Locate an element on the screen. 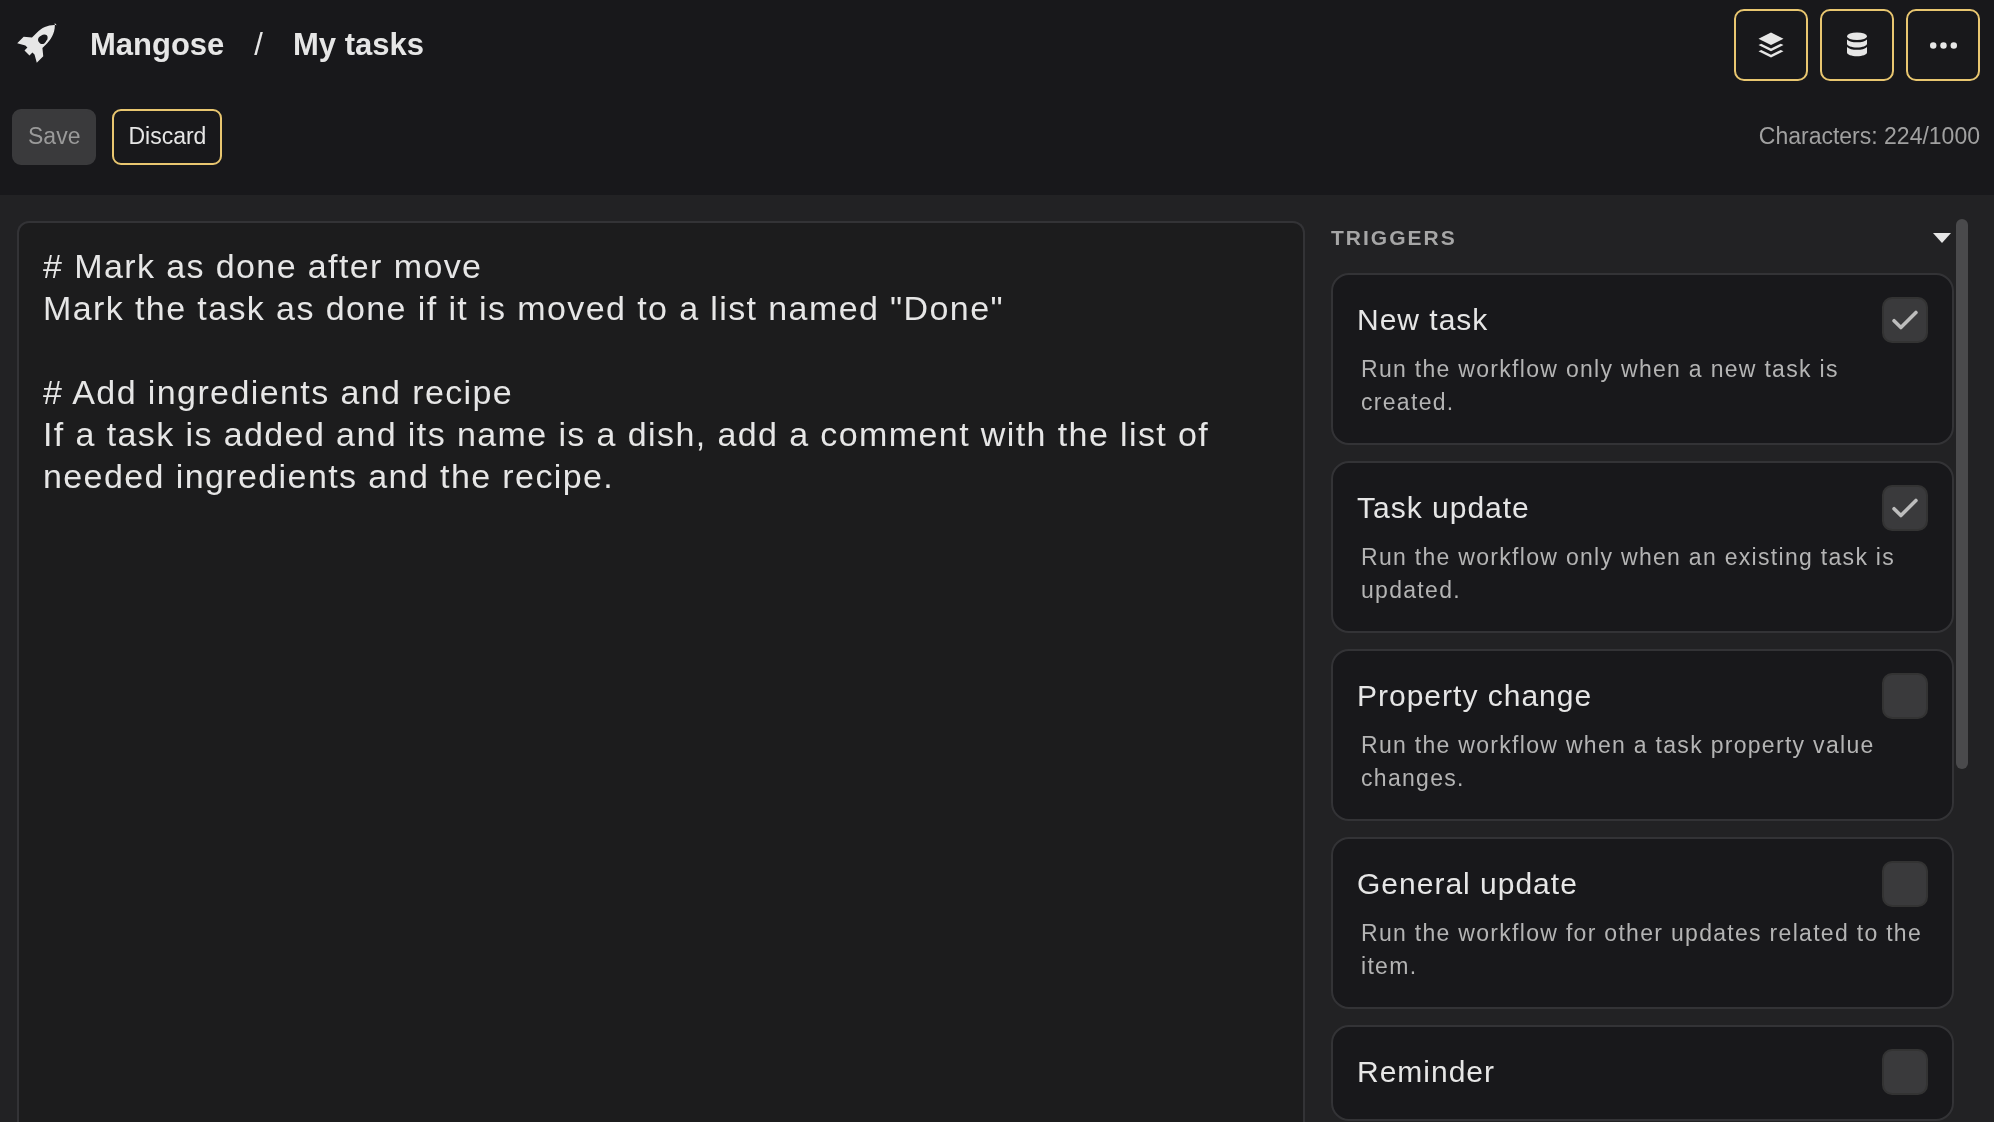 This screenshot has width=1994, height=1122. trigger-description: Run the workflow only when a new task is created. is located at coordinates (1600, 386).